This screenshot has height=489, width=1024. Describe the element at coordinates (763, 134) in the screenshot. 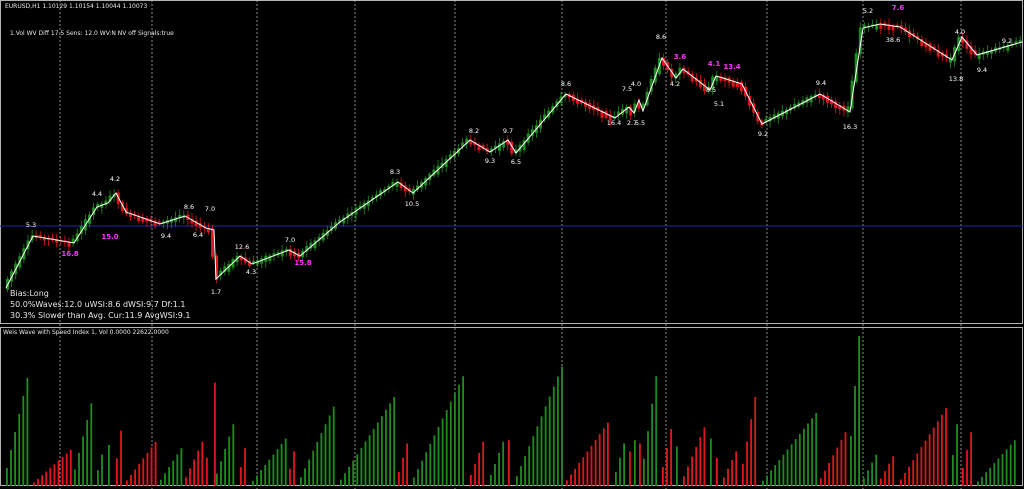

I see `zigzag-label: 9.2` at that location.